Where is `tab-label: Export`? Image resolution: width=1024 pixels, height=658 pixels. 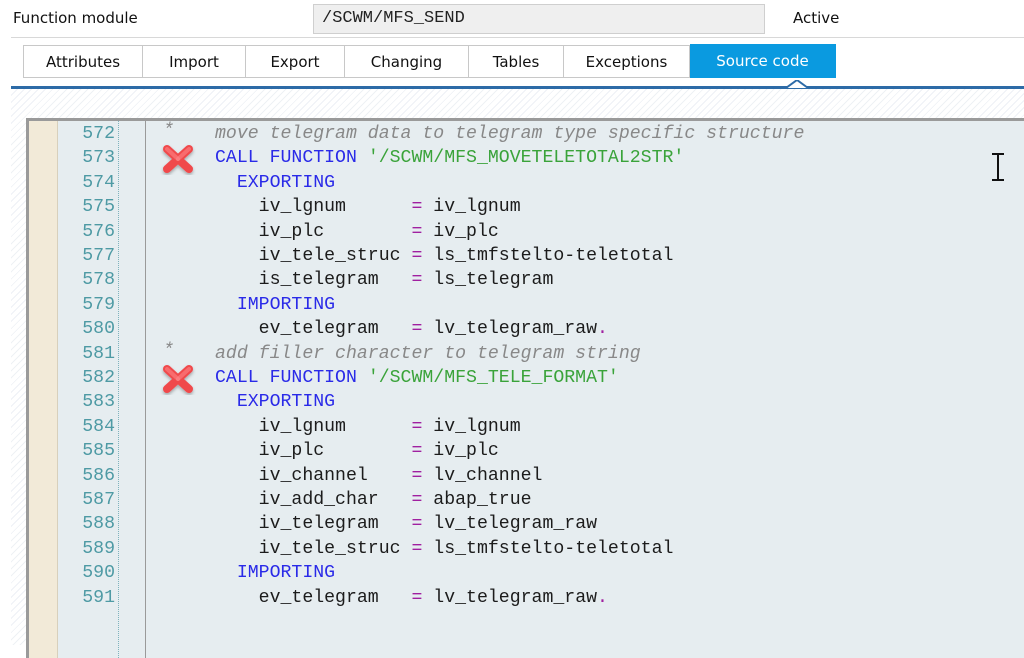 tab-label: Export is located at coordinates (295, 61).